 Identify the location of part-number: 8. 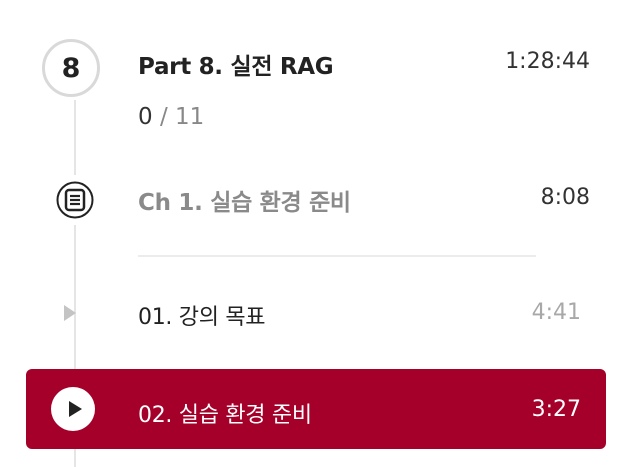
(71, 68).